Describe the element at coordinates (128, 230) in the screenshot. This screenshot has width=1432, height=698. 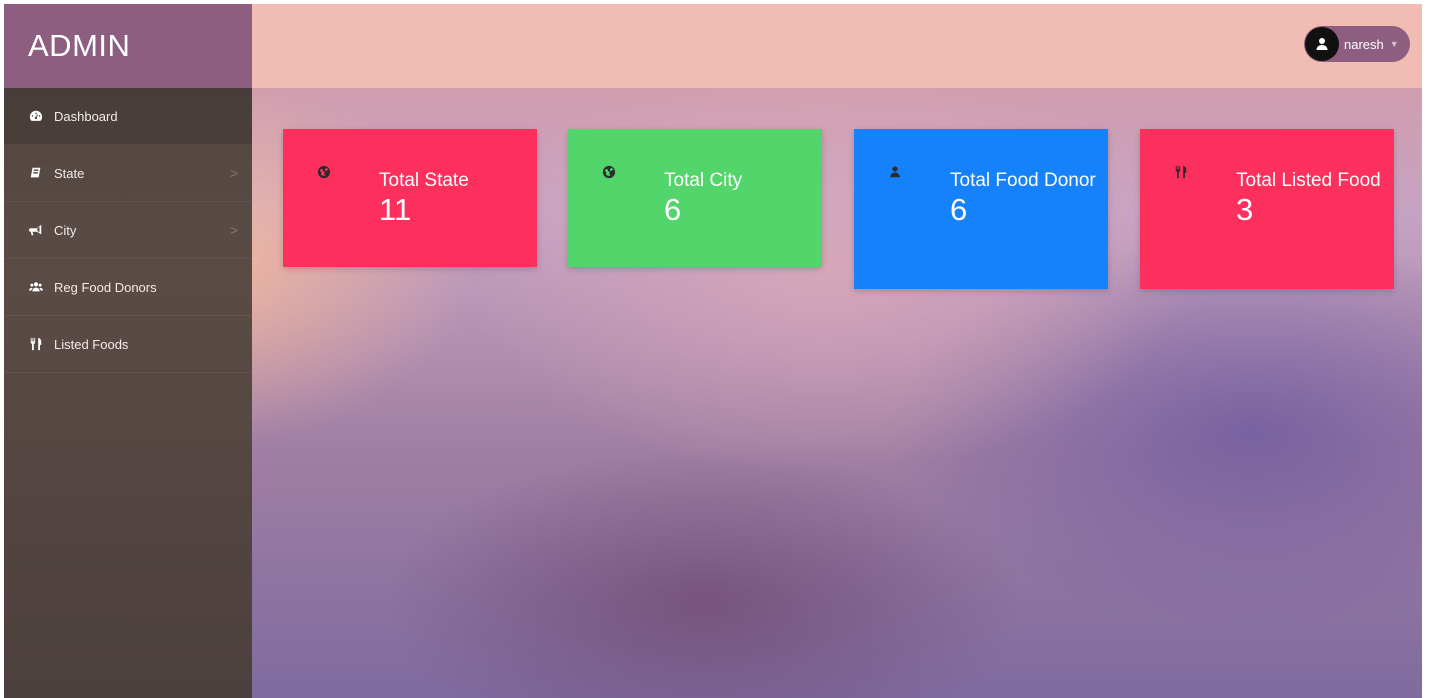
I see `sidebar-item-city: City >` at that location.